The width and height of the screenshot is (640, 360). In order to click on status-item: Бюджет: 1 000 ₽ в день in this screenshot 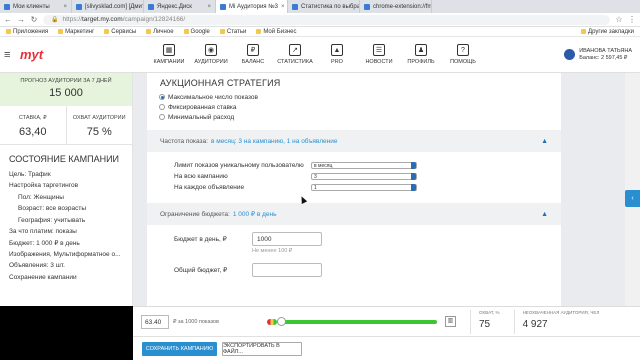, I will do `click(66, 242)`.